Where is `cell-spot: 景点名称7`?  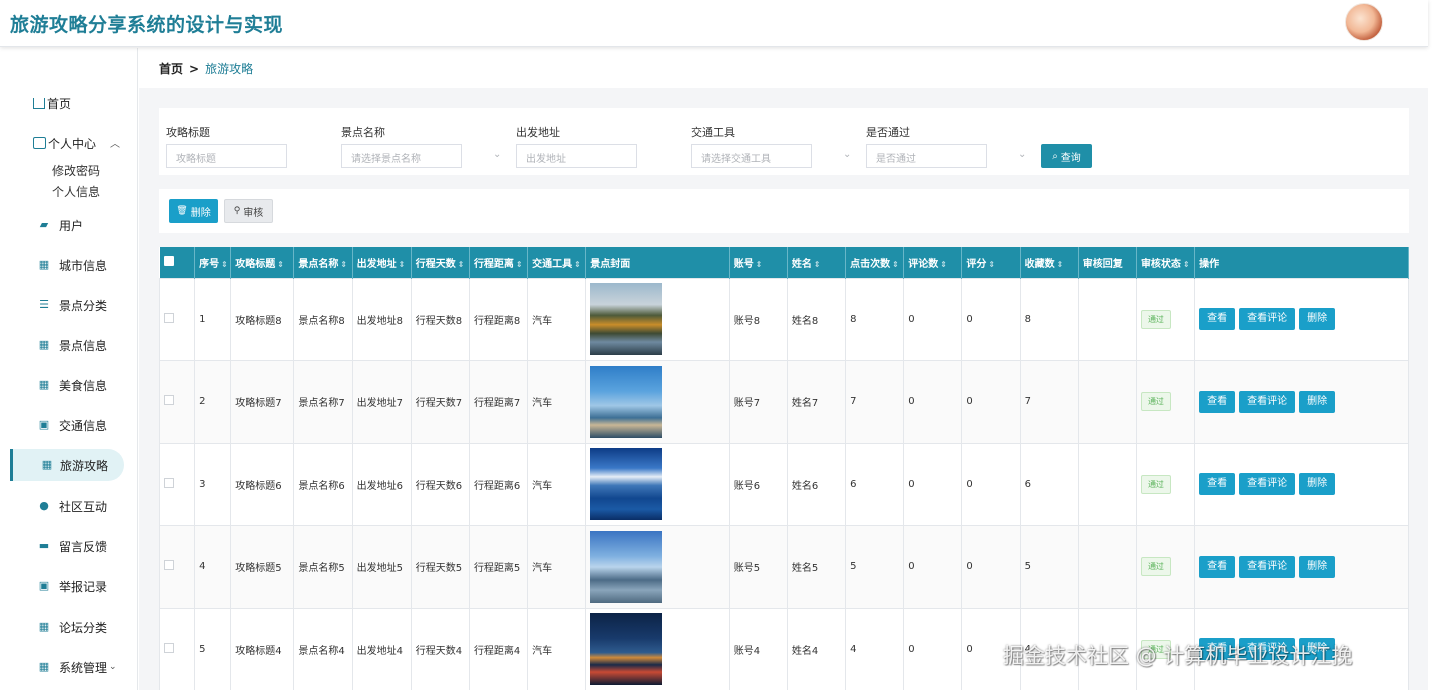 cell-spot: 景点名称7 is located at coordinates (323, 402).